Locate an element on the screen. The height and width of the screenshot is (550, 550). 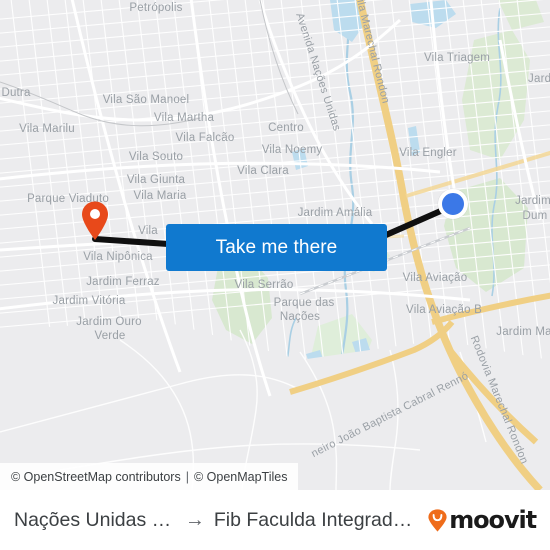
map-place-label: Dutra is located at coordinates (16, 93).